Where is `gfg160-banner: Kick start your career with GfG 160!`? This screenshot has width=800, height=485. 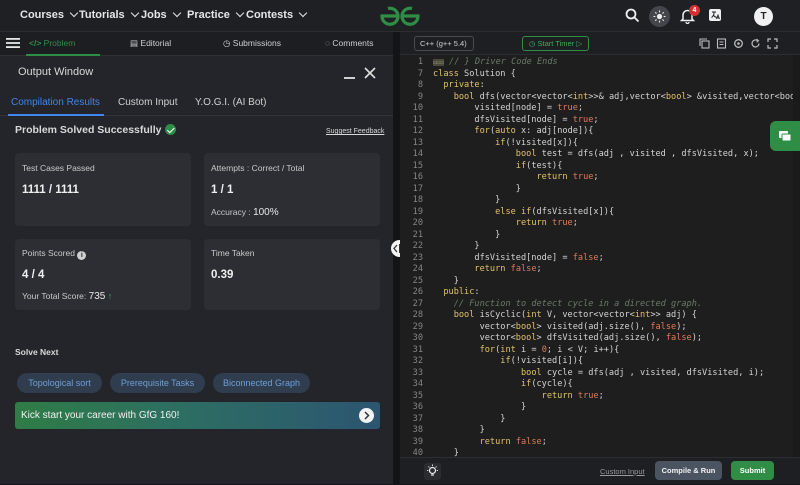
gfg160-banner: Kick start your career with GfG 160! is located at coordinates (197, 415).